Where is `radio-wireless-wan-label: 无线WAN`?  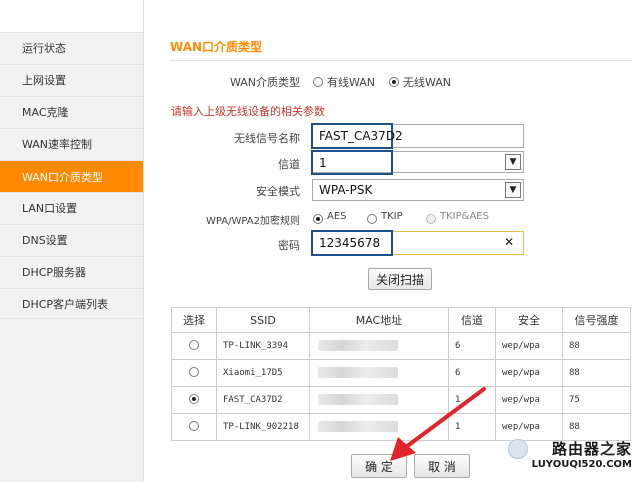 radio-wireless-wan-label: 无线WAN is located at coordinates (427, 82).